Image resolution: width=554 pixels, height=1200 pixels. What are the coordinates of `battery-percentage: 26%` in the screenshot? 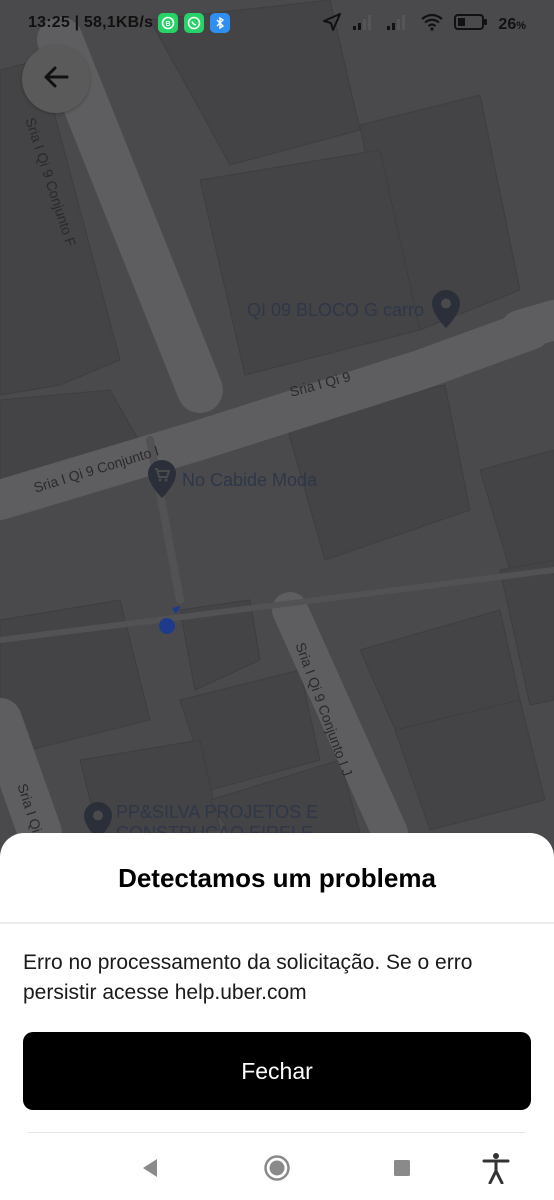 It's located at (512, 25).